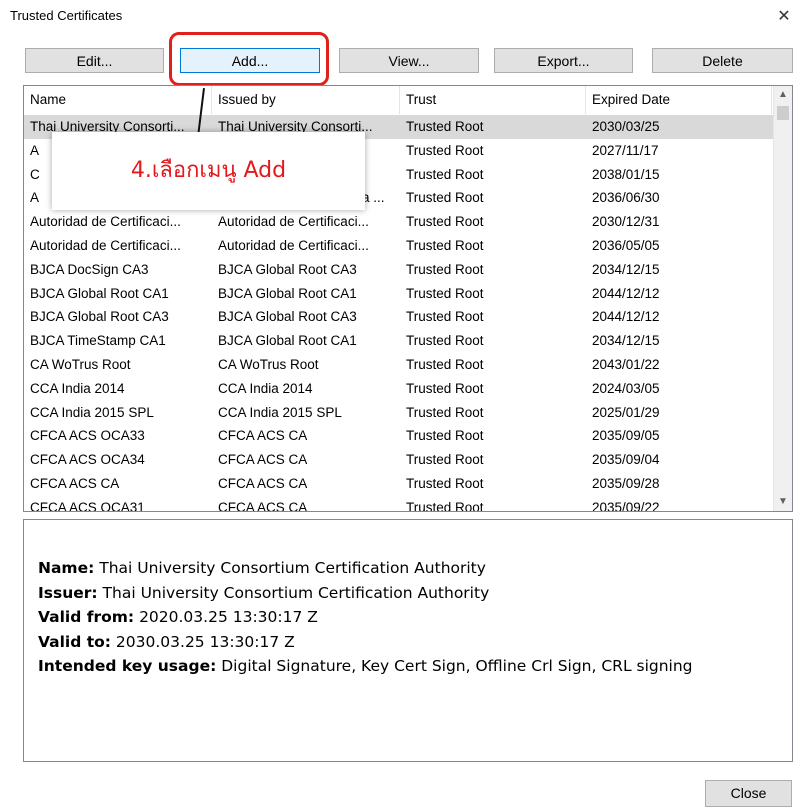  What do you see at coordinates (98, 341) in the screenshot?
I see `cell-name: BJCA TimeStamp CA1` at bounding box center [98, 341].